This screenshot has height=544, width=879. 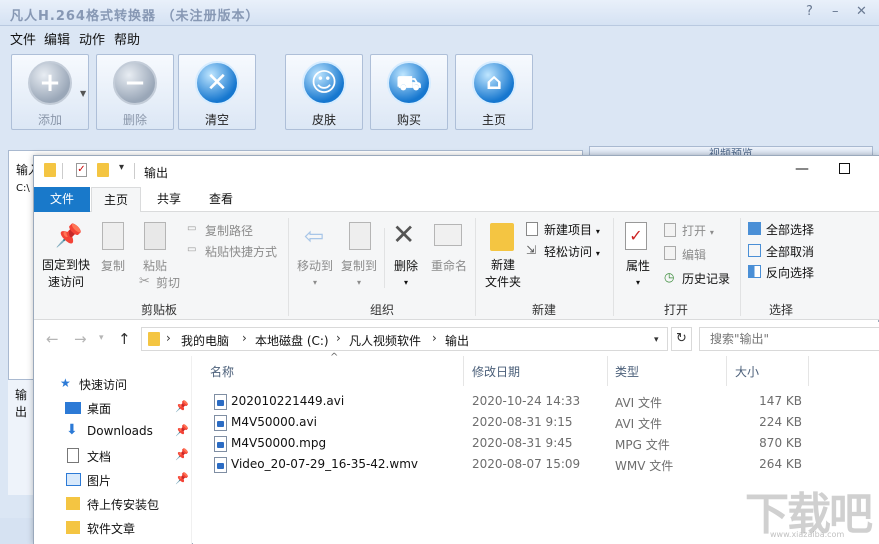 What do you see at coordinates (127, 38) in the screenshot?
I see `menu-help: 帮助` at bounding box center [127, 38].